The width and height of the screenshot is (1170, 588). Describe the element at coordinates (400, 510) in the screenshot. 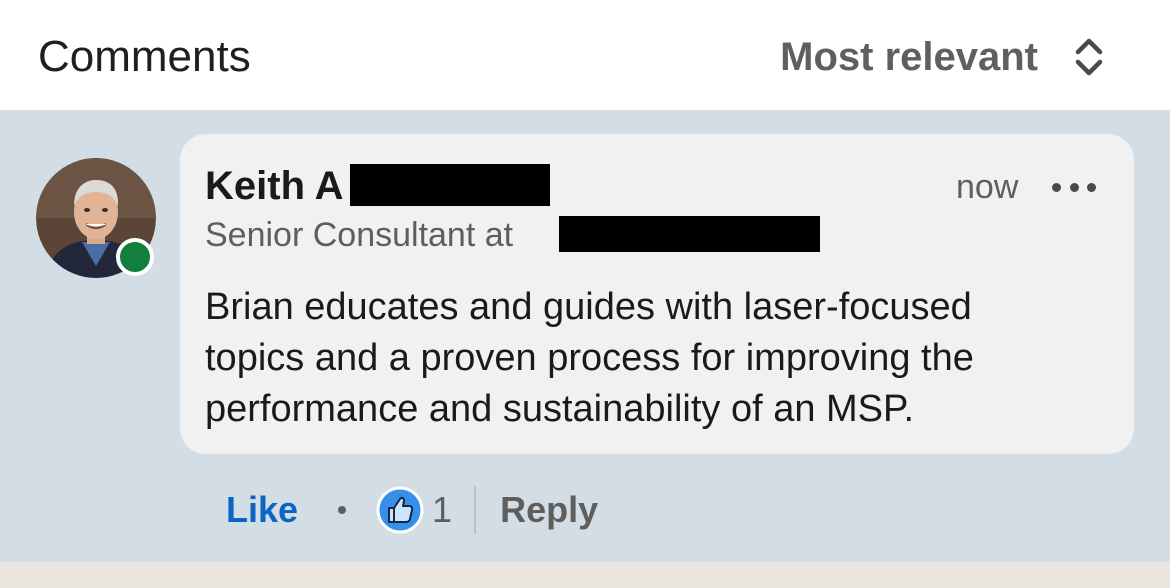

I see `thumbs-up-icon` at that location.